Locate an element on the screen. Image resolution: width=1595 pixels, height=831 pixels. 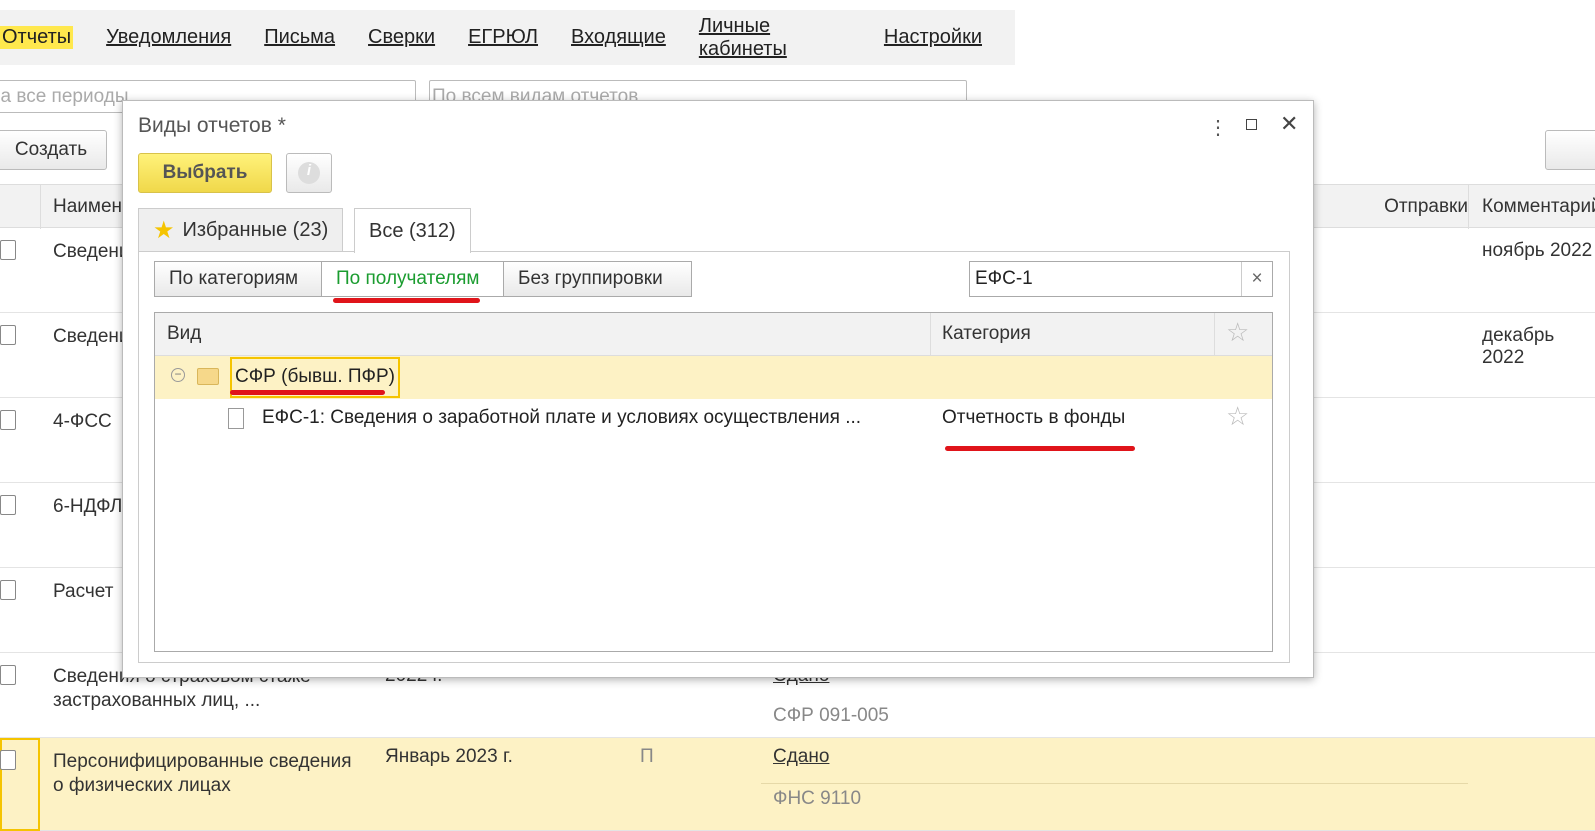
more-icon: ⋮ is located at coordinates (1218, 127).